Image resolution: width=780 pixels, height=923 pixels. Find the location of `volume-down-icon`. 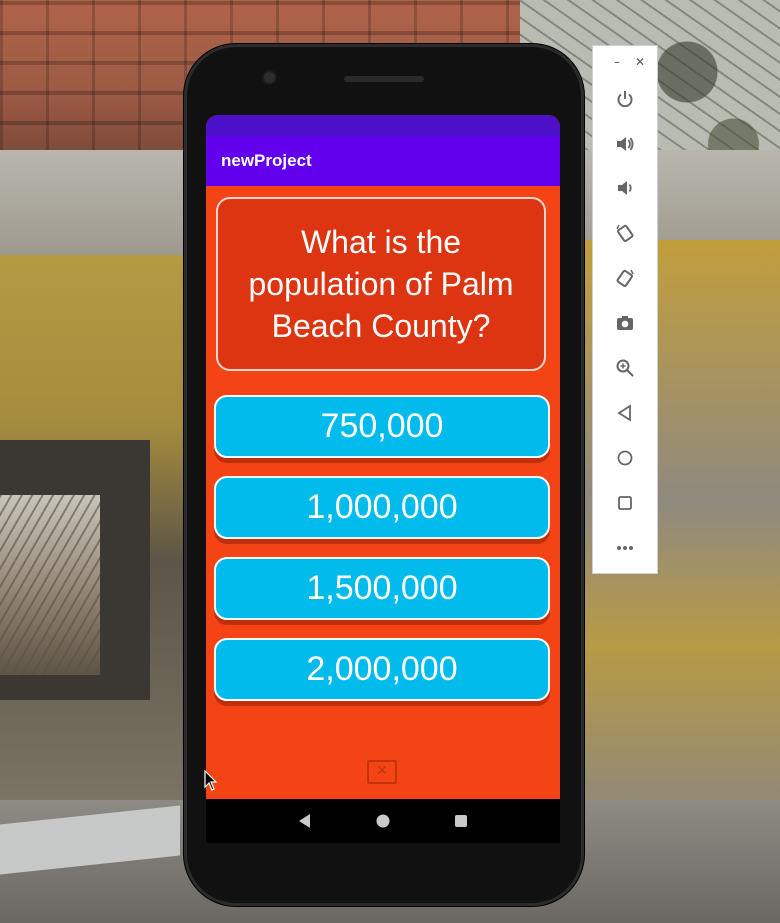

volume-down-icon is located at coordinates (625, 188).